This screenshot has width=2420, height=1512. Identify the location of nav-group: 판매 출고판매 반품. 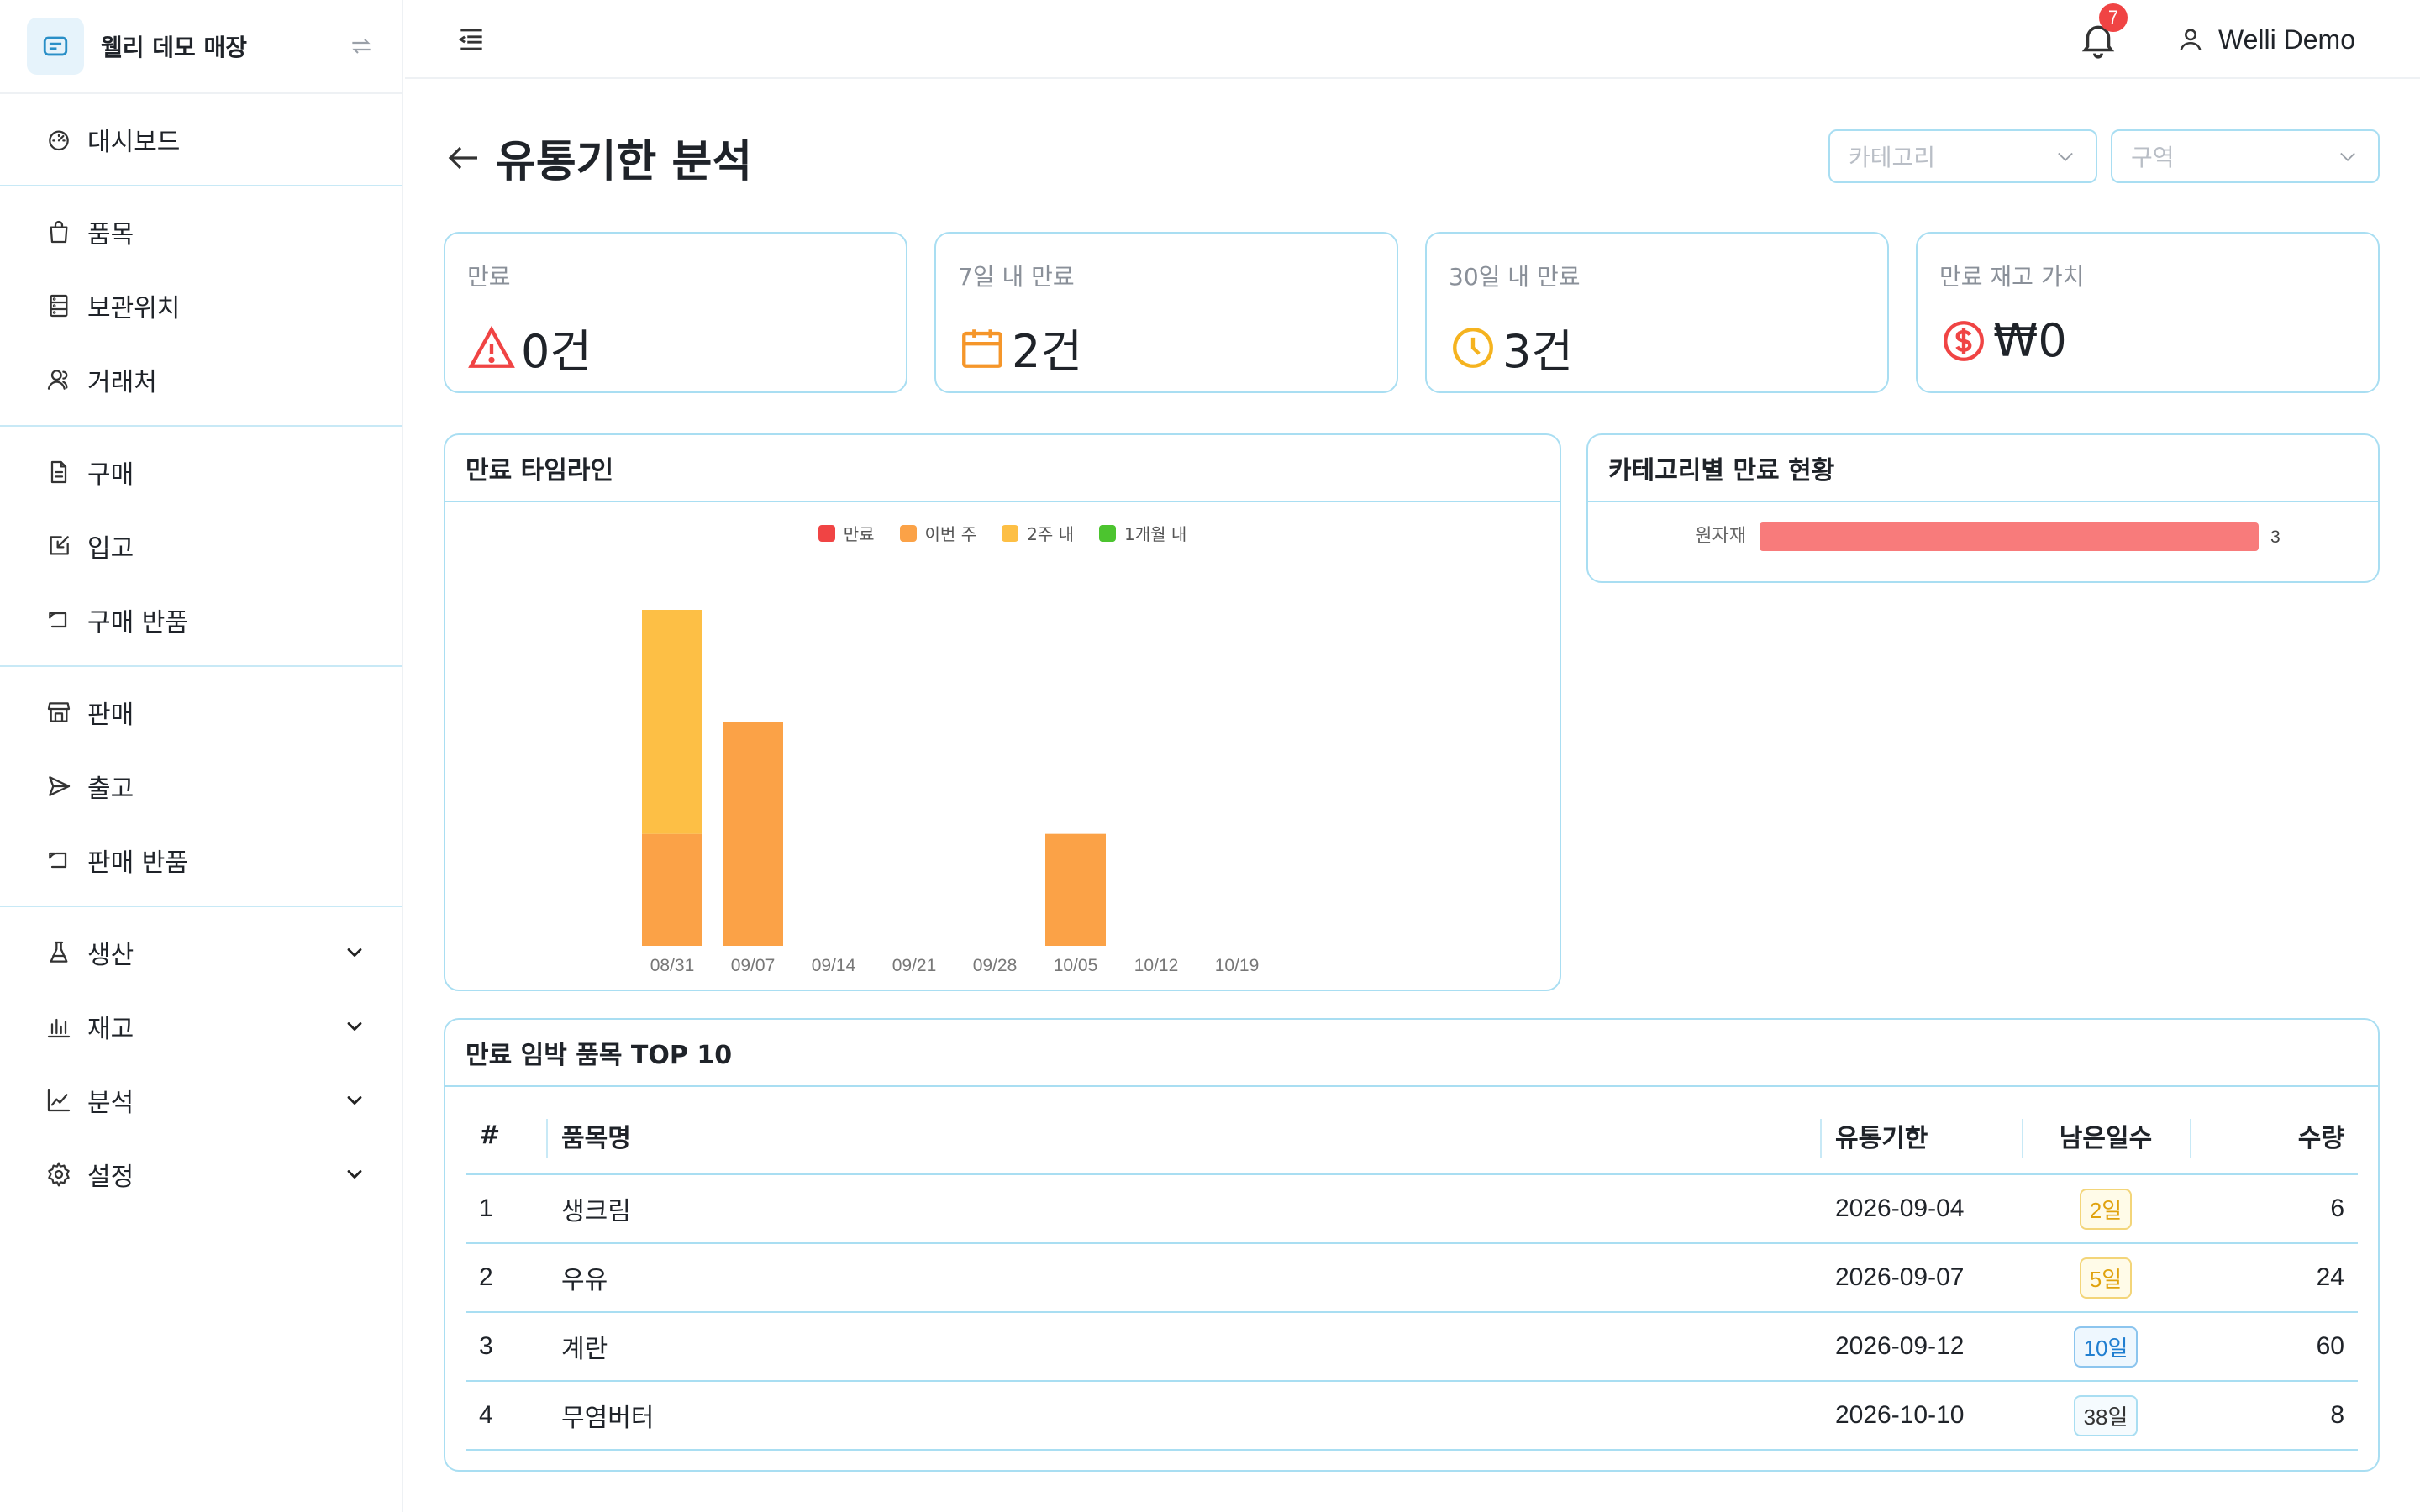
(201, 787).